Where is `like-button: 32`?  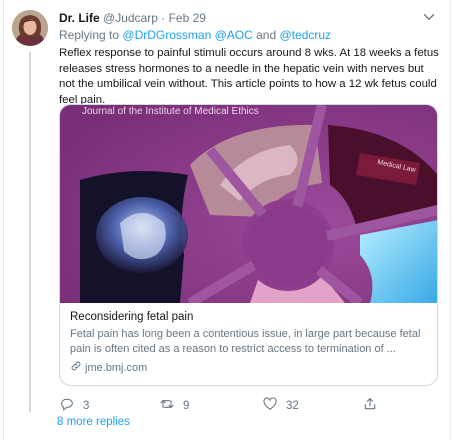 like-button: 32 is located at coordinates (280, 405).